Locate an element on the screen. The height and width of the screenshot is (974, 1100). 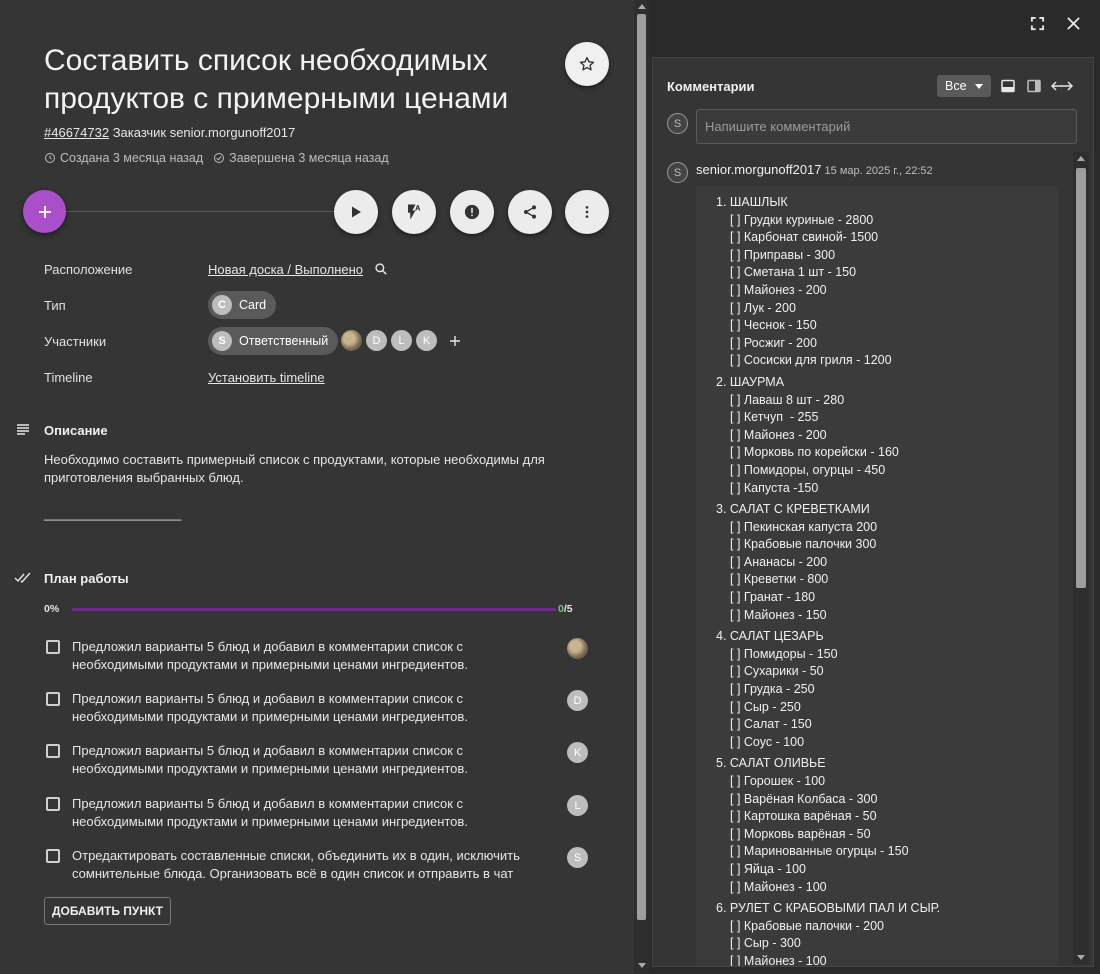
comment-list-item: [ ] Лаваш 8 шт - 280 is located at coordinates (787, 399).